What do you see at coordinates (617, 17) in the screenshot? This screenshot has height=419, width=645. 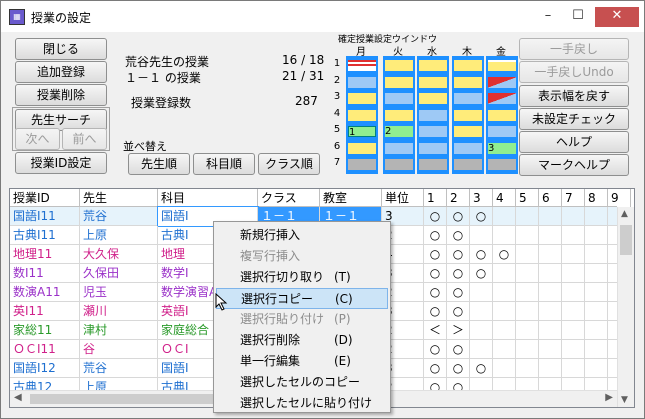 I see `close-window-button: ✕` at bounding box center [617, 17].